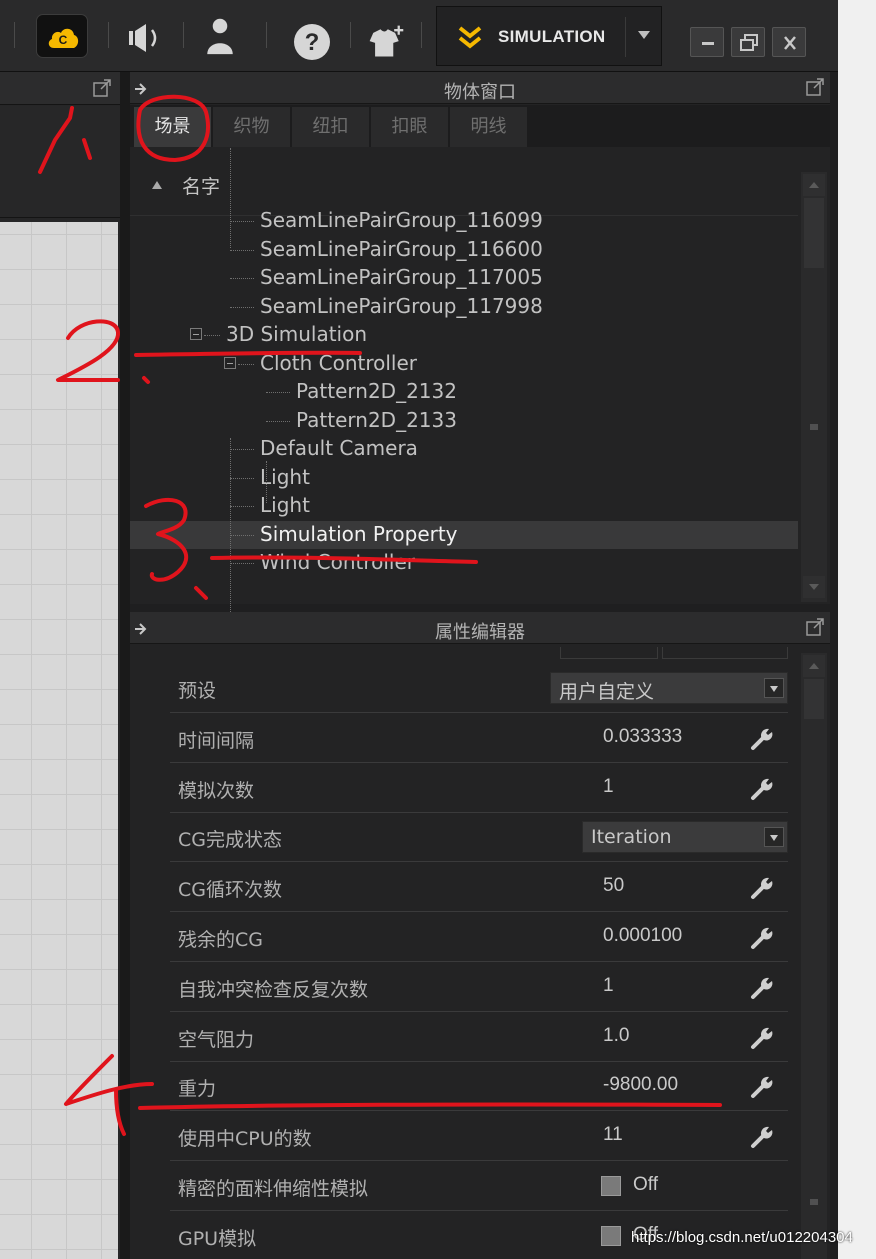 The width and height of the screenshot is (876, 1259). Describe the element at coordinates (59, 740) in the screenshot. I see `pattern-canvas` at that location.